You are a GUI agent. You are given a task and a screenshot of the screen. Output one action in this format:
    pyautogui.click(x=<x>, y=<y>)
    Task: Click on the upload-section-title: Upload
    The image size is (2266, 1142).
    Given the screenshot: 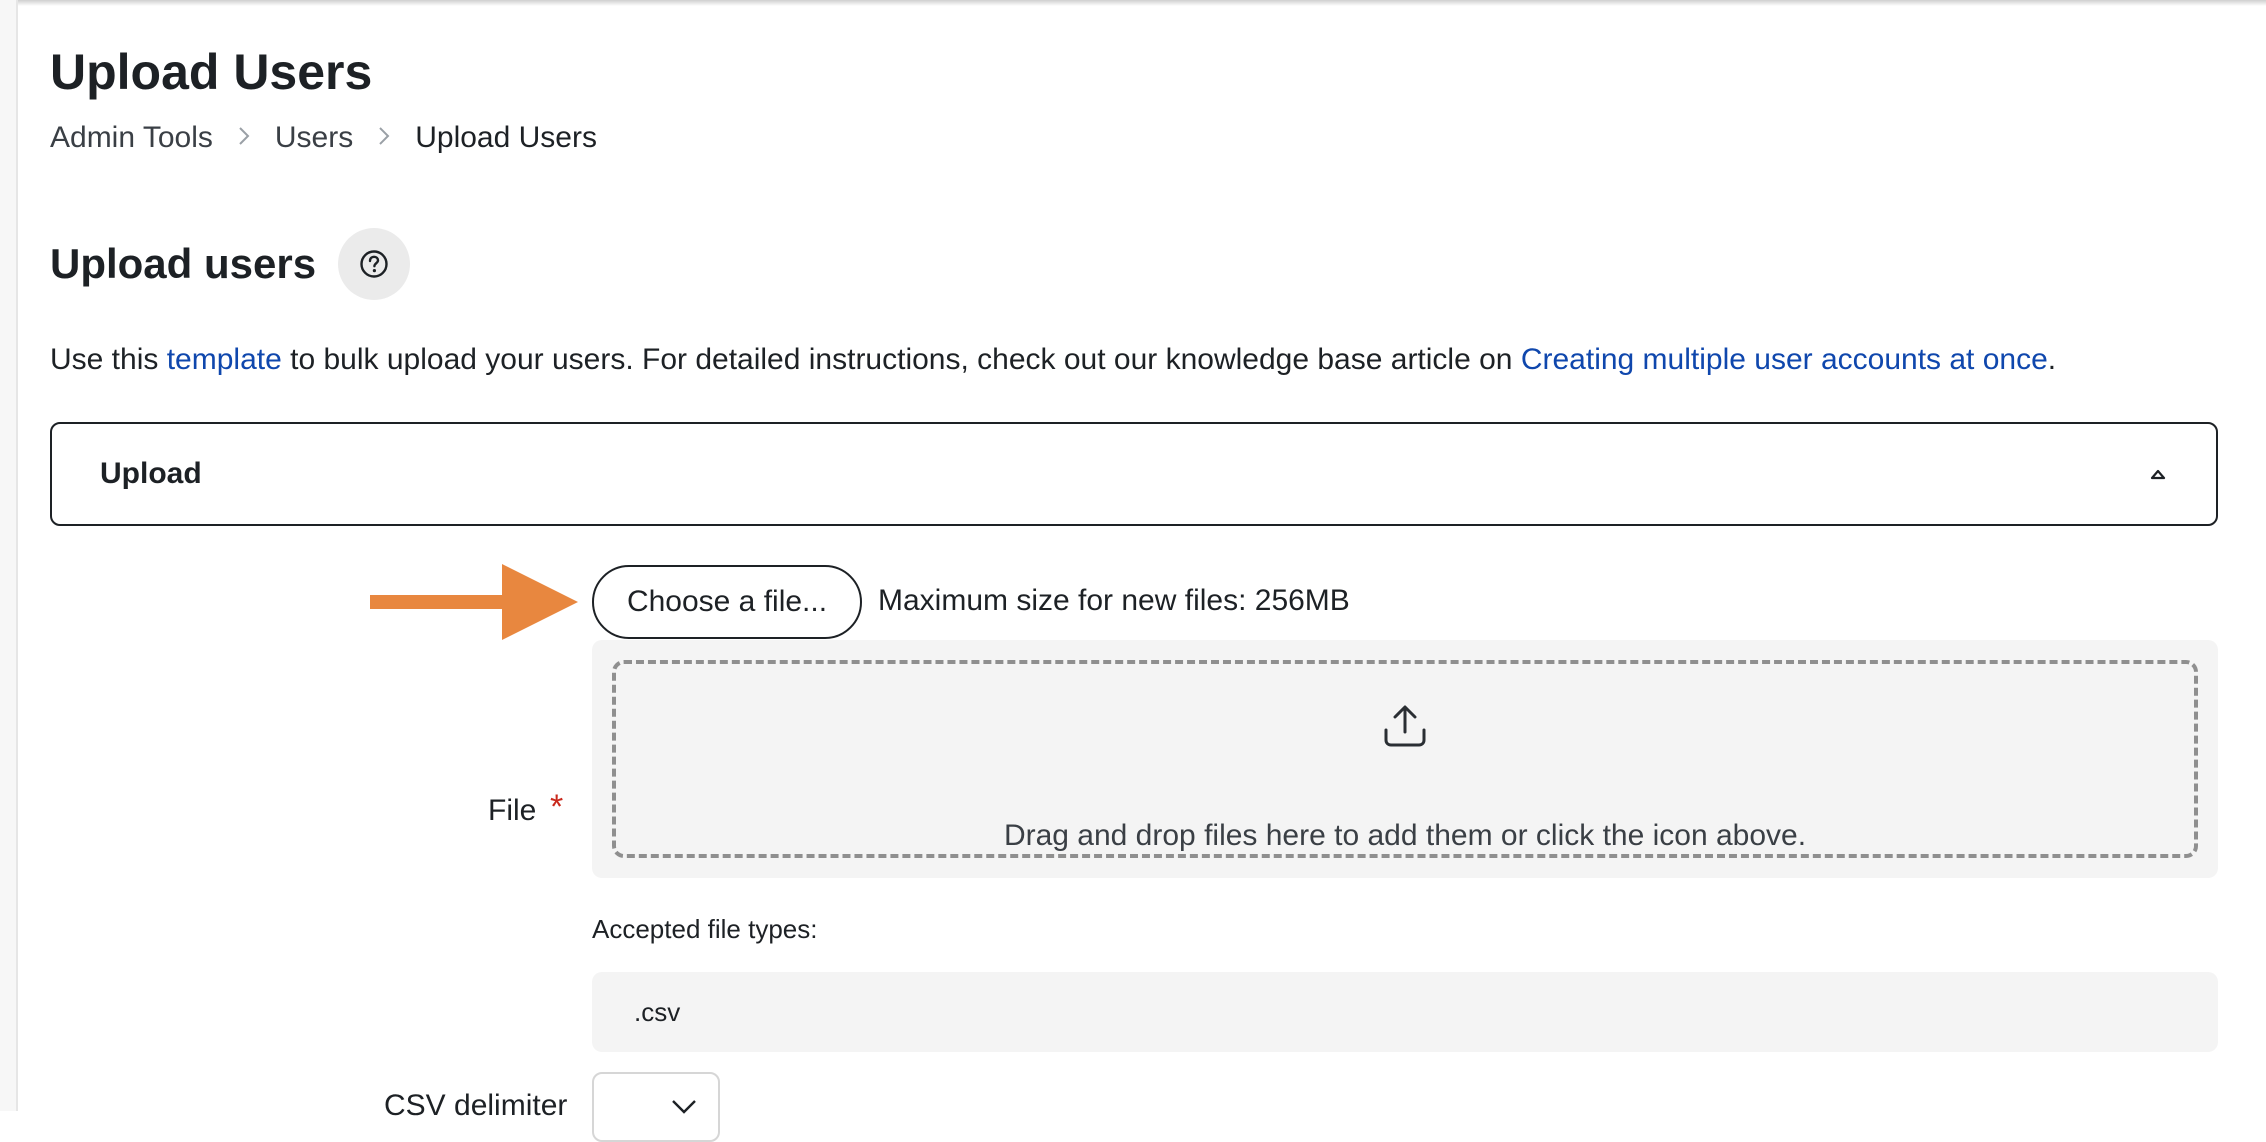 What is the action you would take?
    pyautogui.click(x=151, y=473)
    